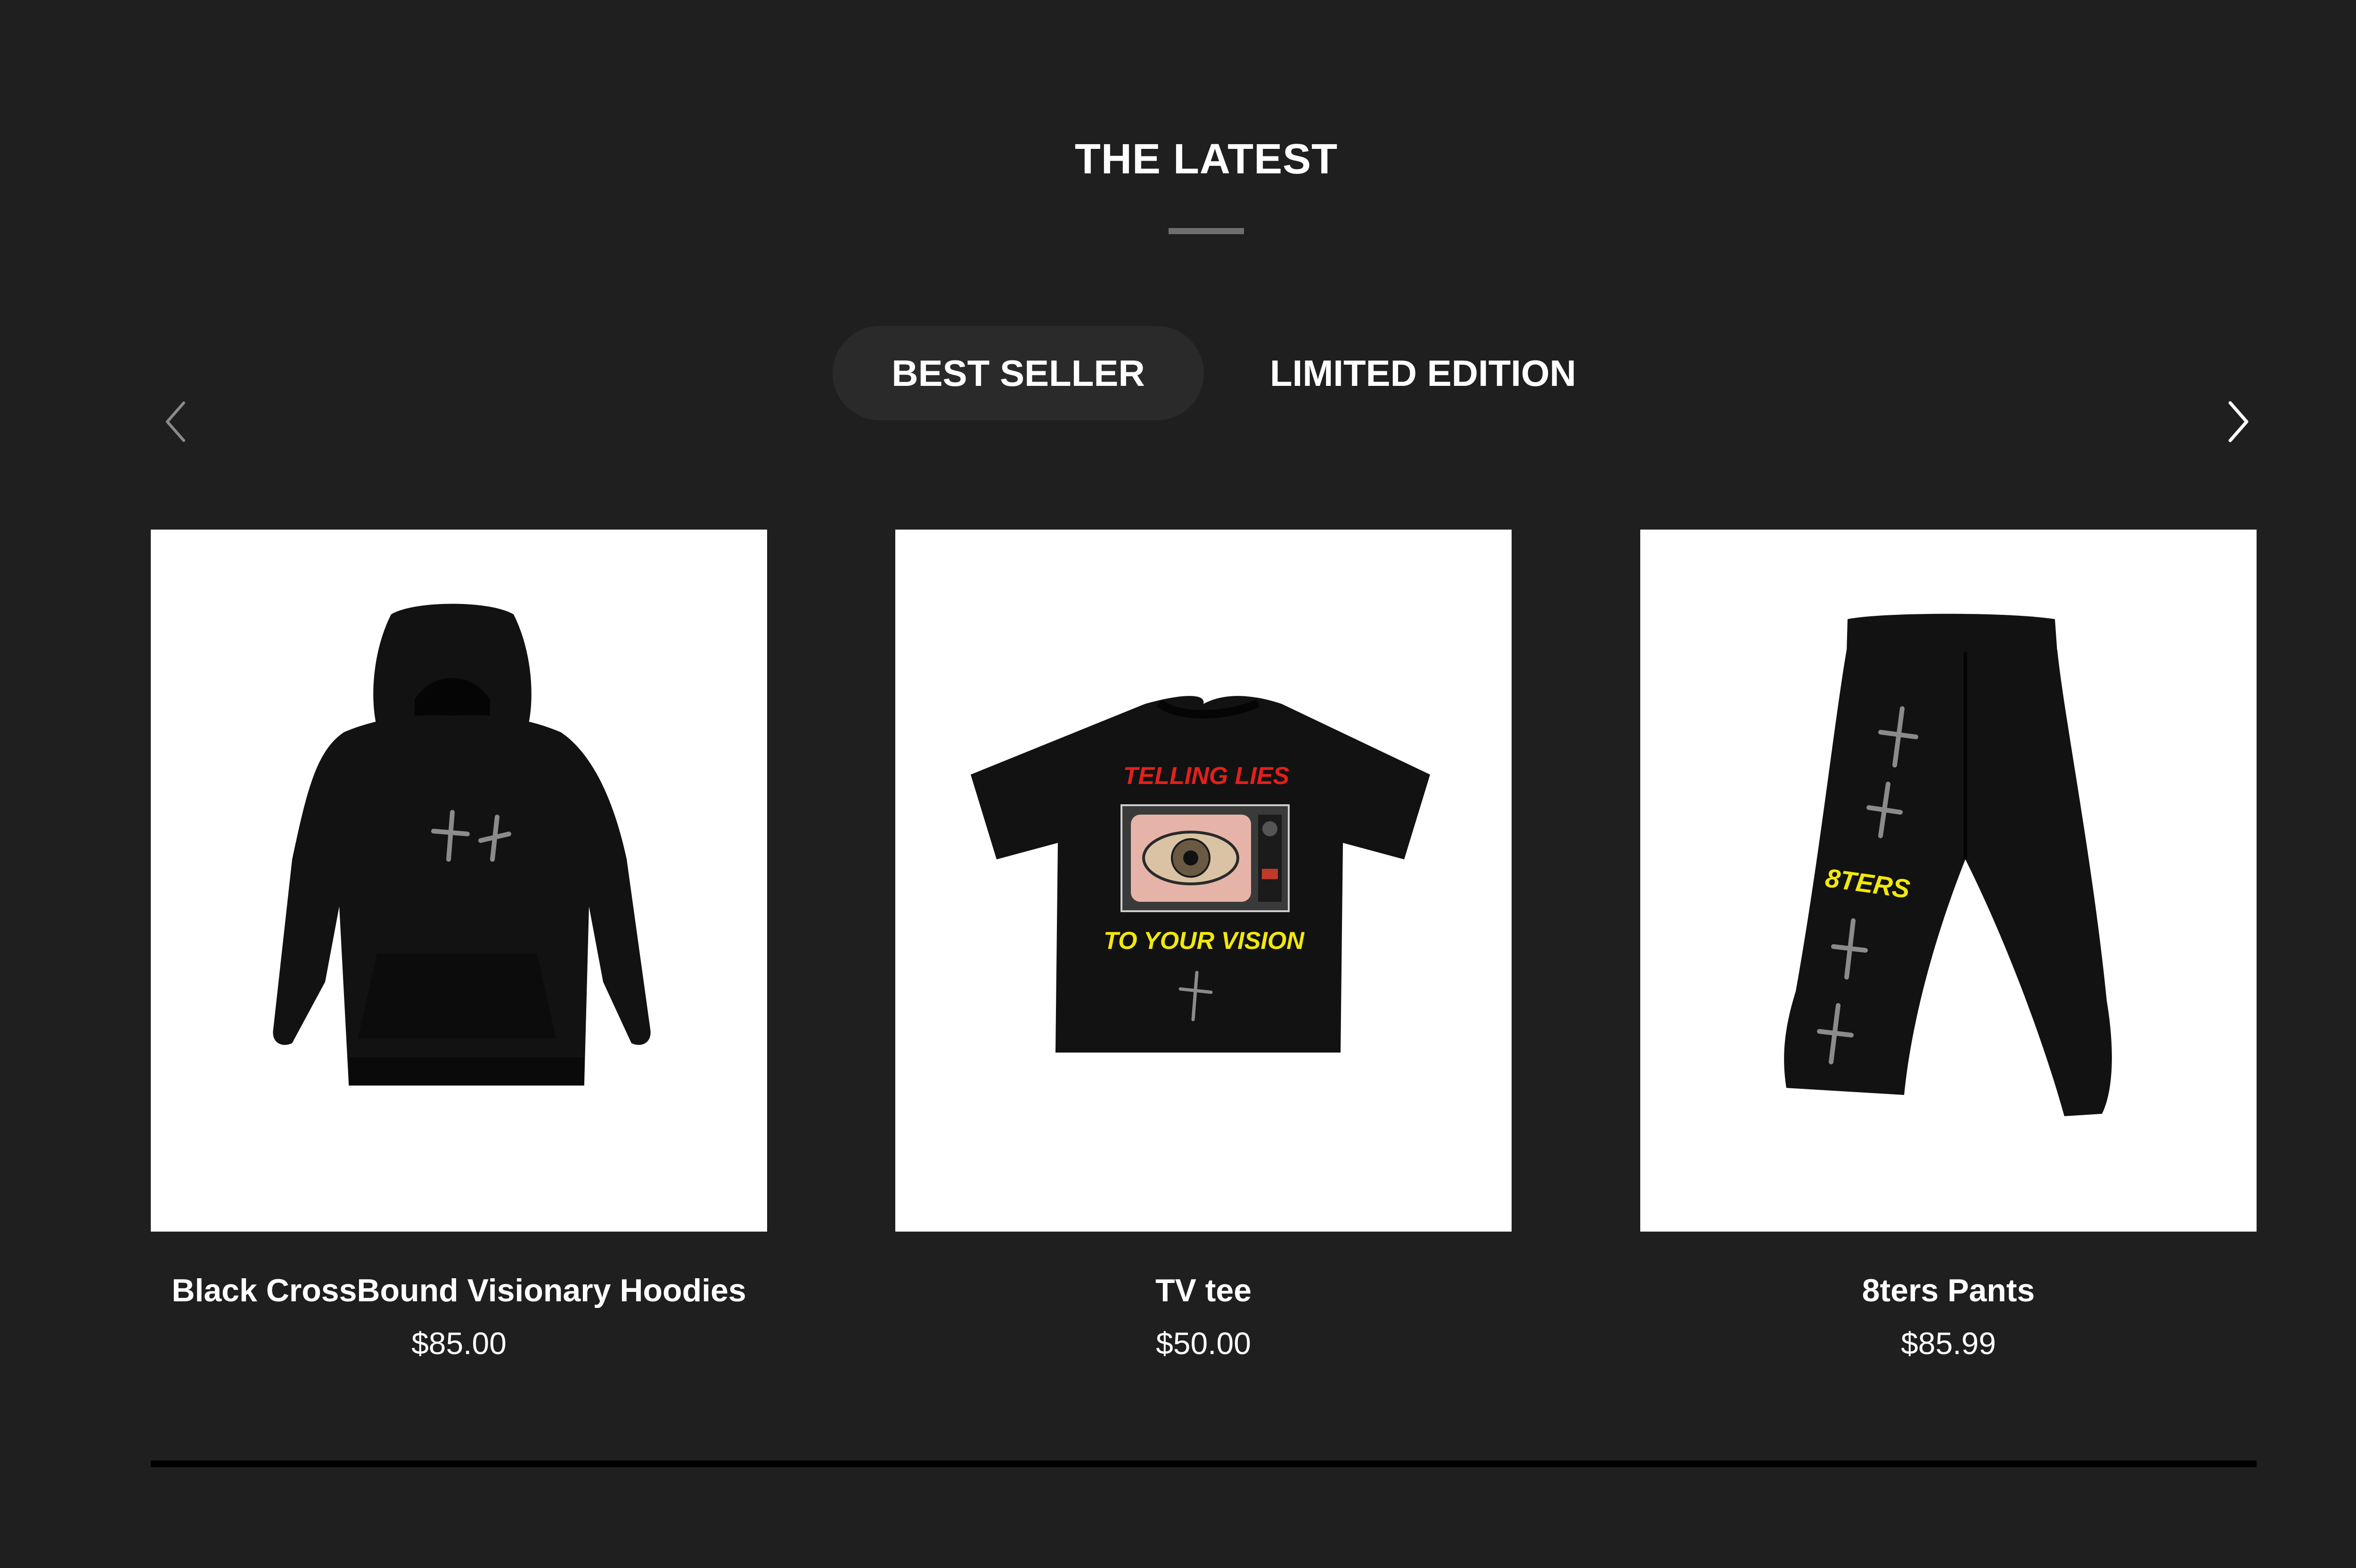  I want to click on product-image-link: TELLING LIES TO YOUR VISION, so click(1203, 881).